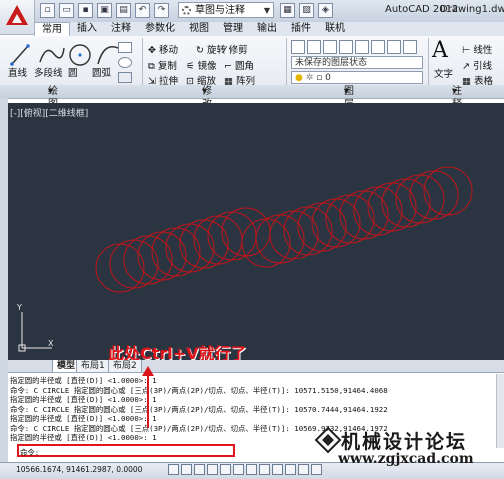  What do you see at coordinates (252, 97) in the screenshot?
I see `panel-labels: 绘图 ▾ 修改 ▾ 图层 ▾ 注释 ▾` at bounding box center [252, 97].